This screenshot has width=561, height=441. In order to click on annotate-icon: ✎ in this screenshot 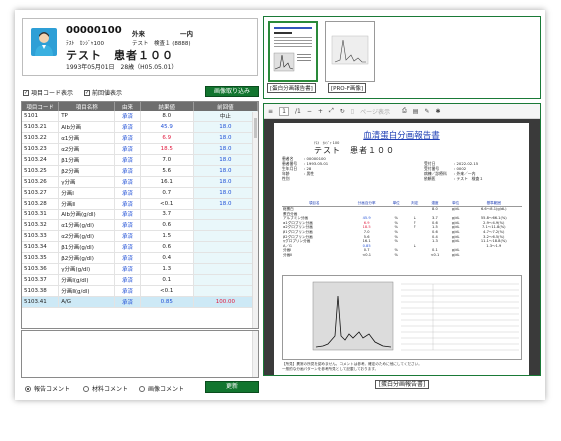, I will do `click(426, 111)`.